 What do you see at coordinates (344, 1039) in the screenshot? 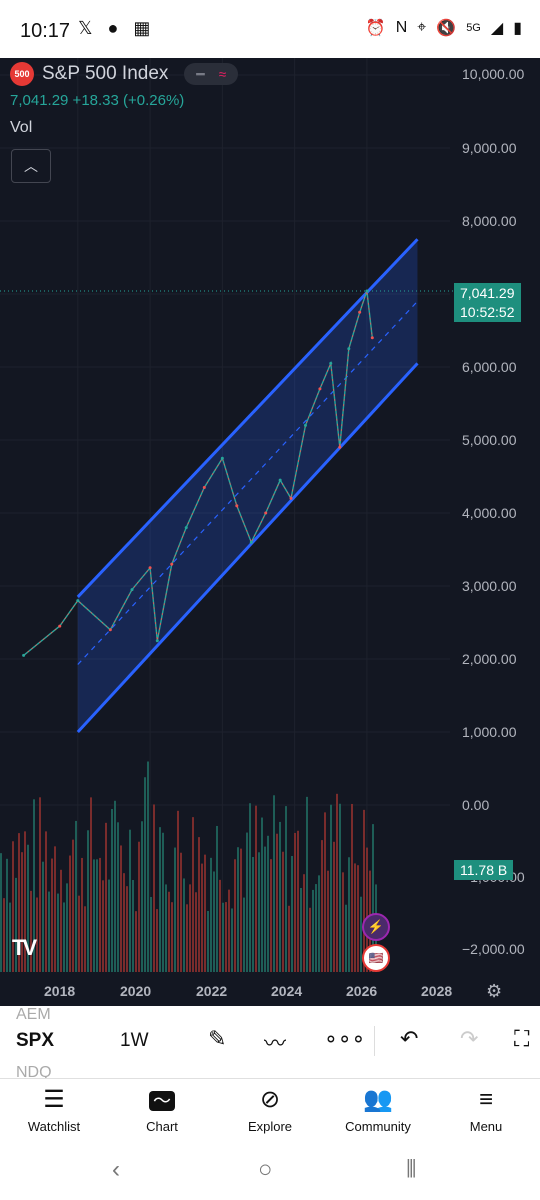
I see `more-icon: ∘∘∘` at bounding box center [344, 1039].